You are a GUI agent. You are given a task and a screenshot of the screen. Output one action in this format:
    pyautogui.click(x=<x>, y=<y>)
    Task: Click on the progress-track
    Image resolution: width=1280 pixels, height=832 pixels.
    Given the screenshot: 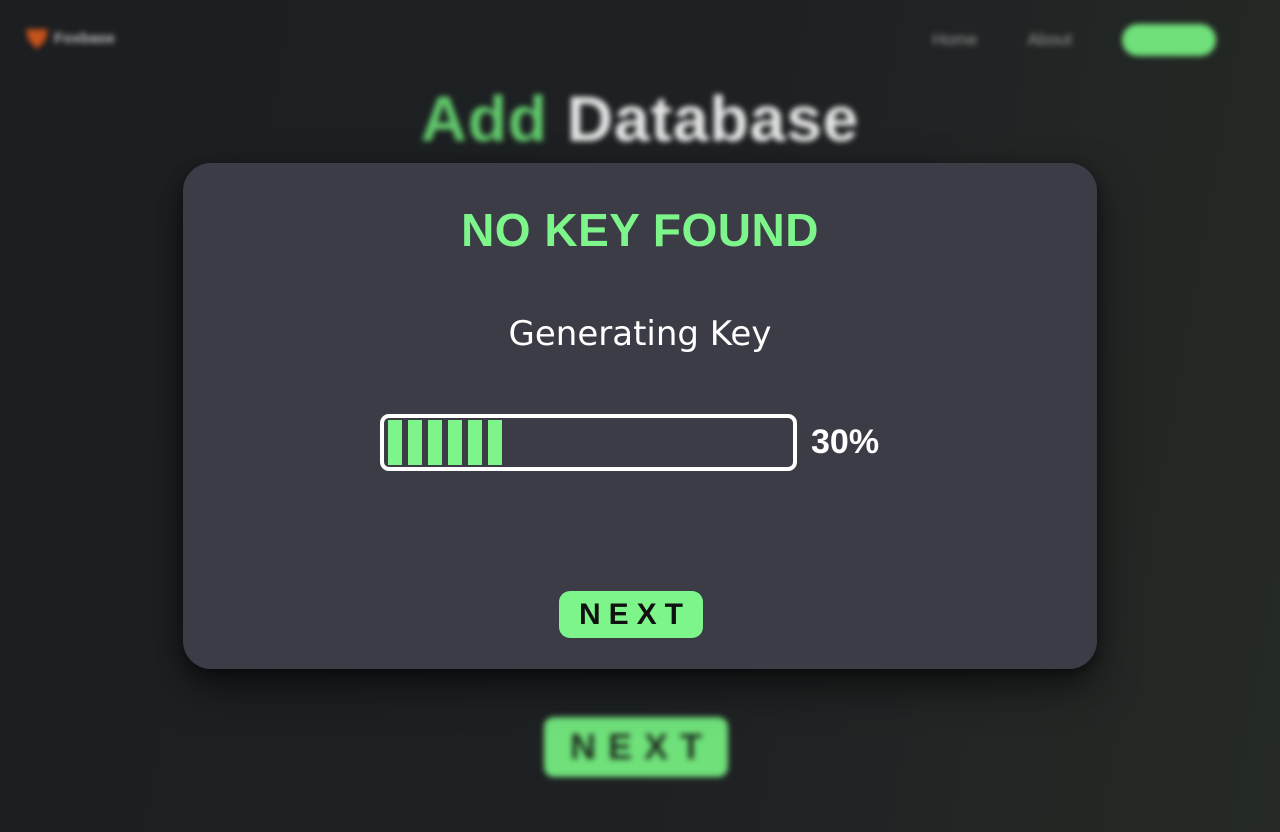 What is the action you would take?
    pyautogui.click(x=588, y=442)
    